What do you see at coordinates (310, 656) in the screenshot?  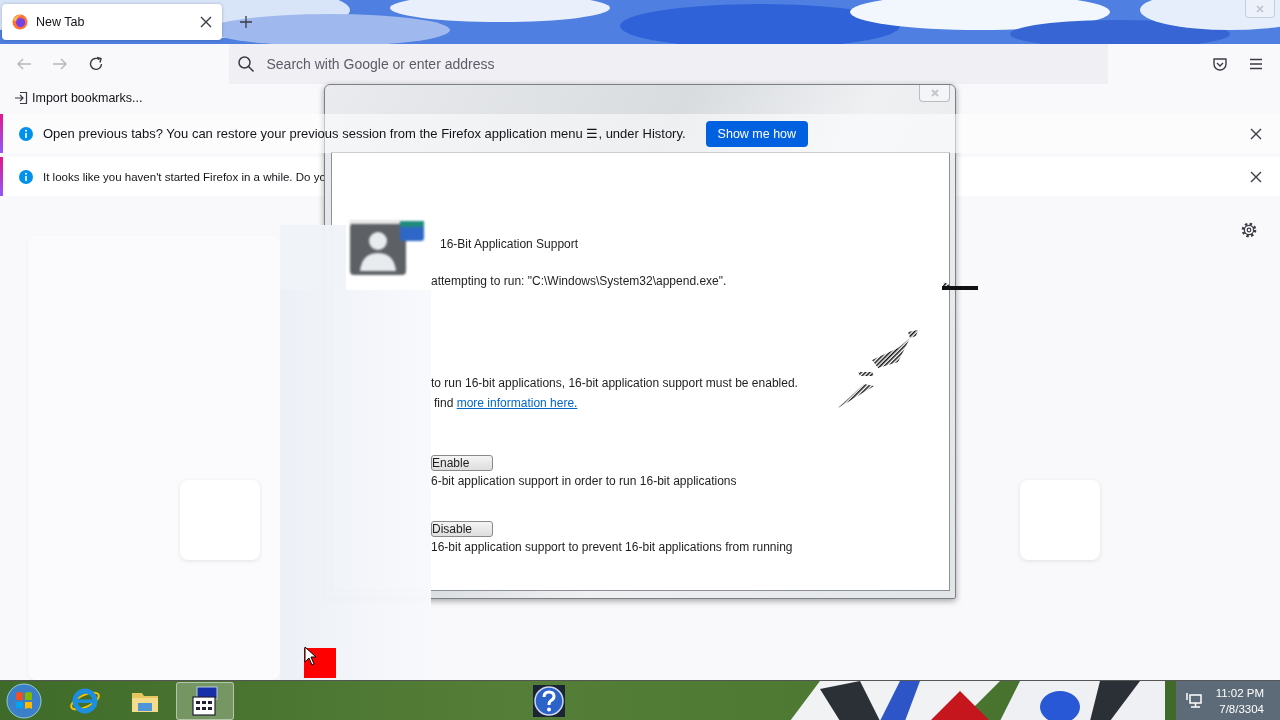 I see `cursor-icon` at bounding box center [310, 656].